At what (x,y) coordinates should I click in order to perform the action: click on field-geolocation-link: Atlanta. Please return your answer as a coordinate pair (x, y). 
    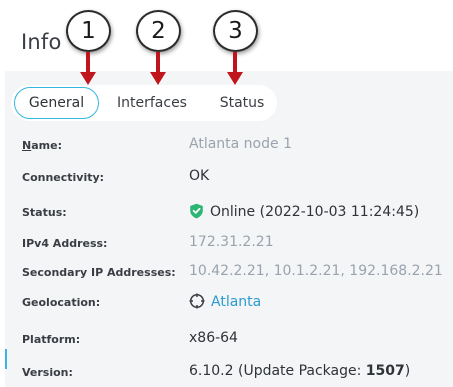
    Looking at the image, I should click on (236, 302).